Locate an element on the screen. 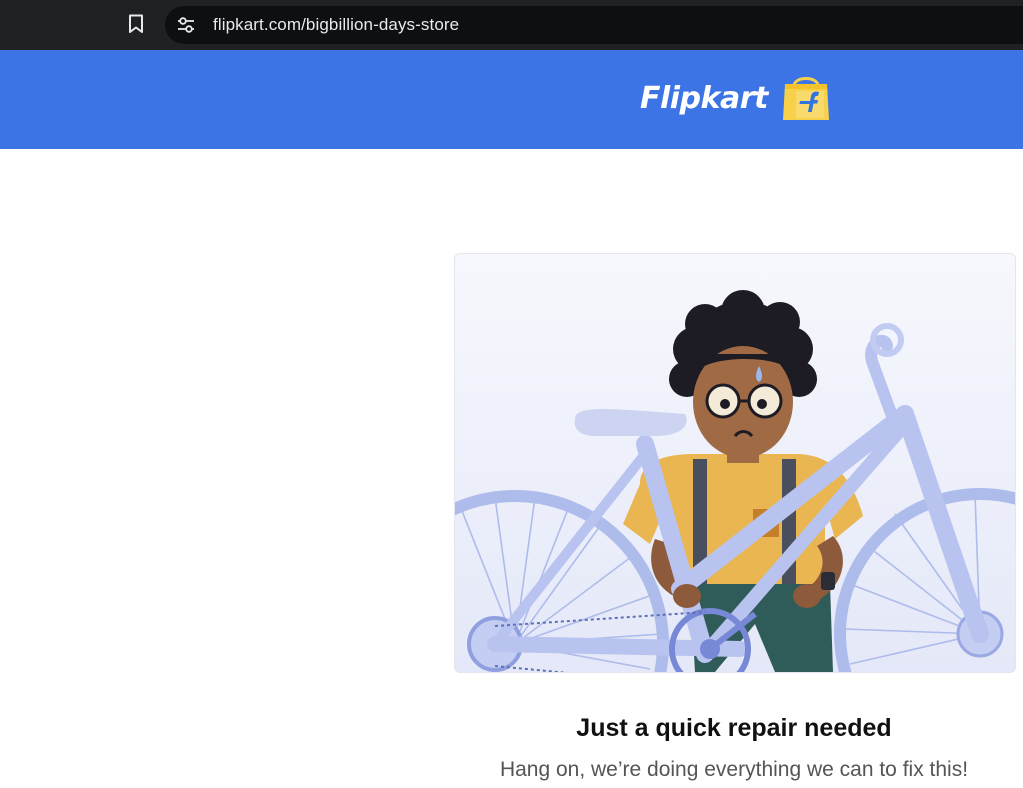 This screenshot has width=1023, height=788. bookmark-icon is located at coordinates (136, 24).